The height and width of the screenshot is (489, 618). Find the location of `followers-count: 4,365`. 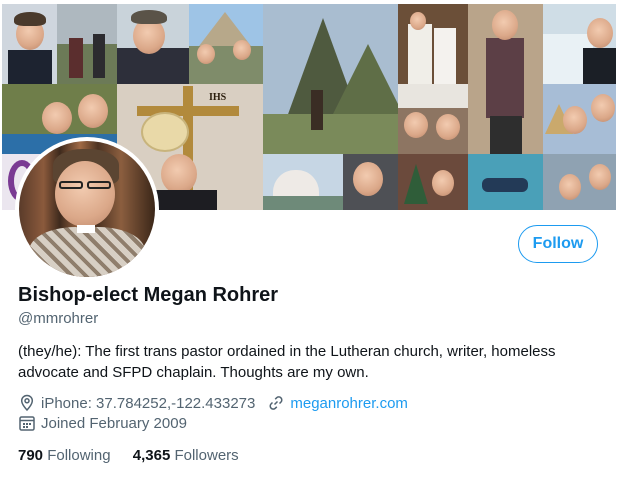

followers-count: 4,365 is located at coordinates (151, 455).